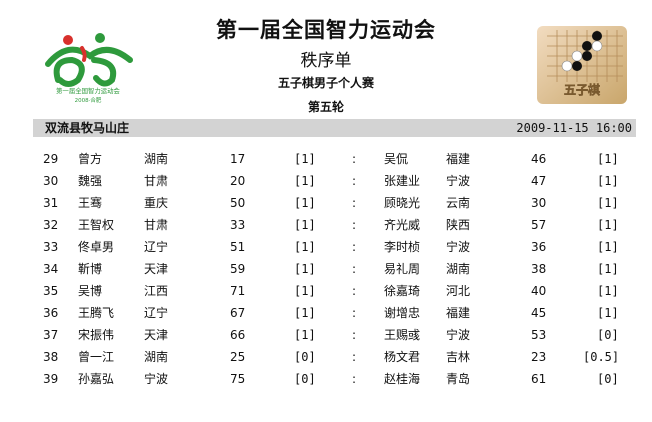  Describe the element at coordinates (96, 335) in the screenshot. I see `player1-name: 宋振伟` at that location.